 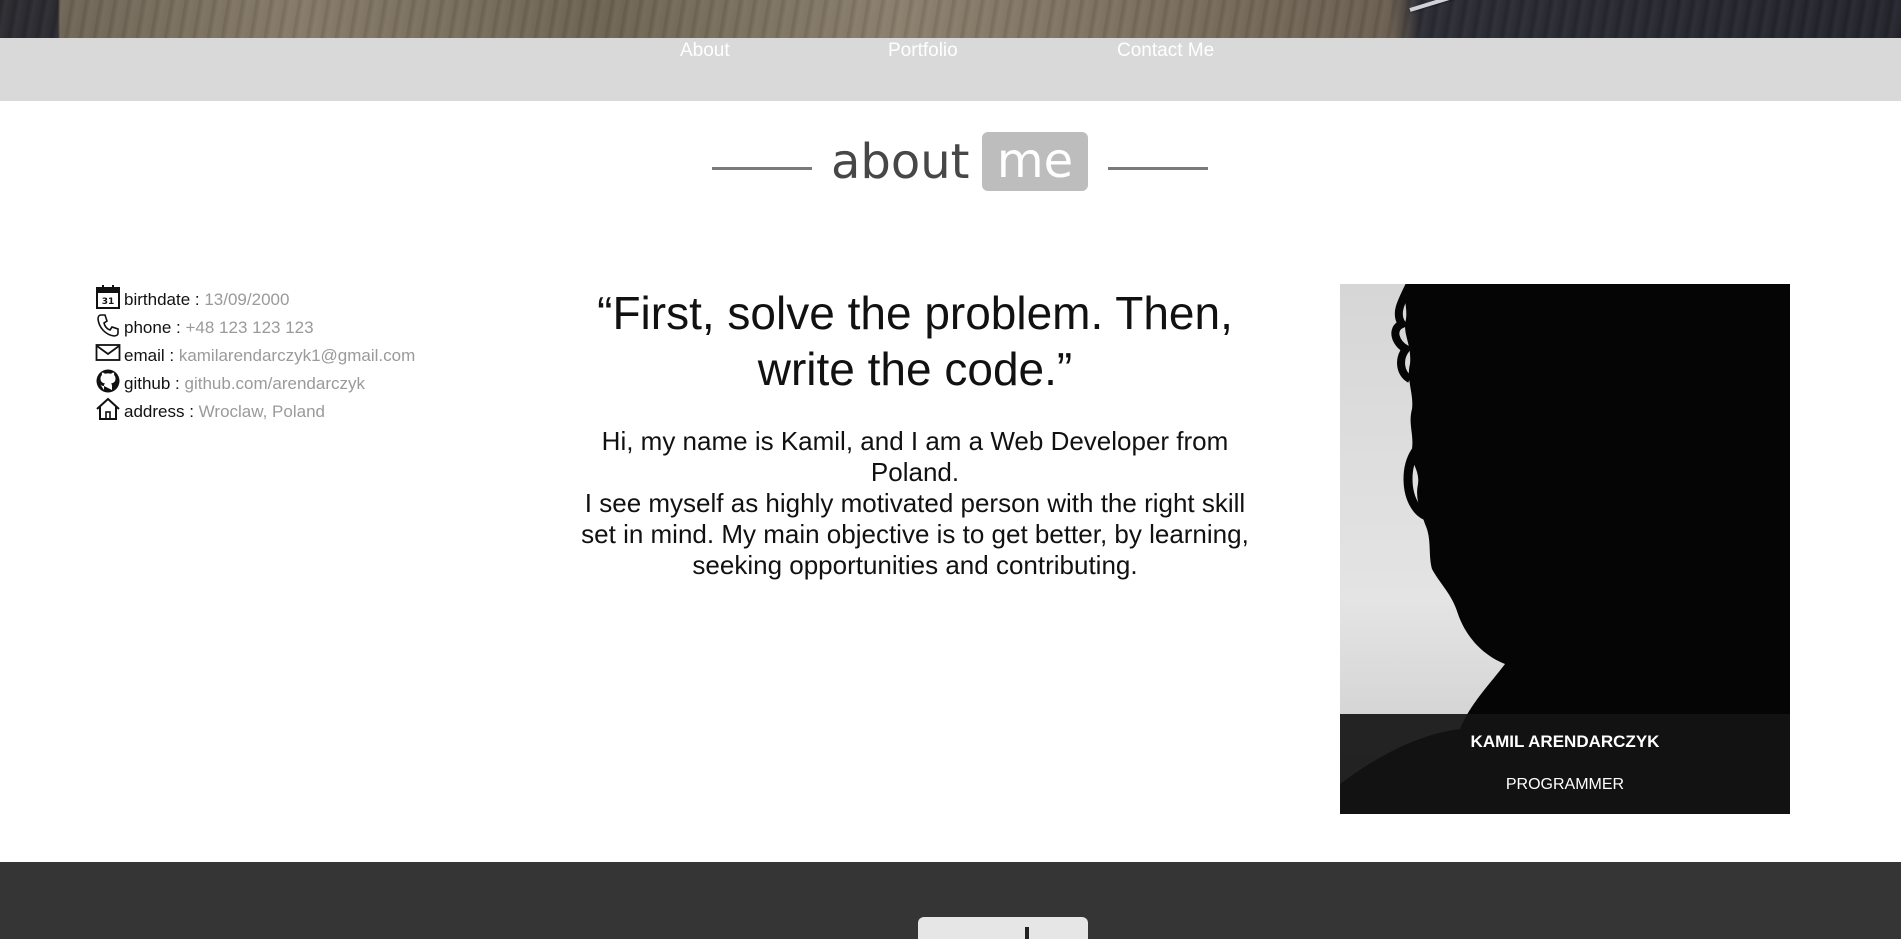 What do you see at coordinates (1003, 928) in the screenshot?
I see `footer-tab` at bounding box center [1003, 928].